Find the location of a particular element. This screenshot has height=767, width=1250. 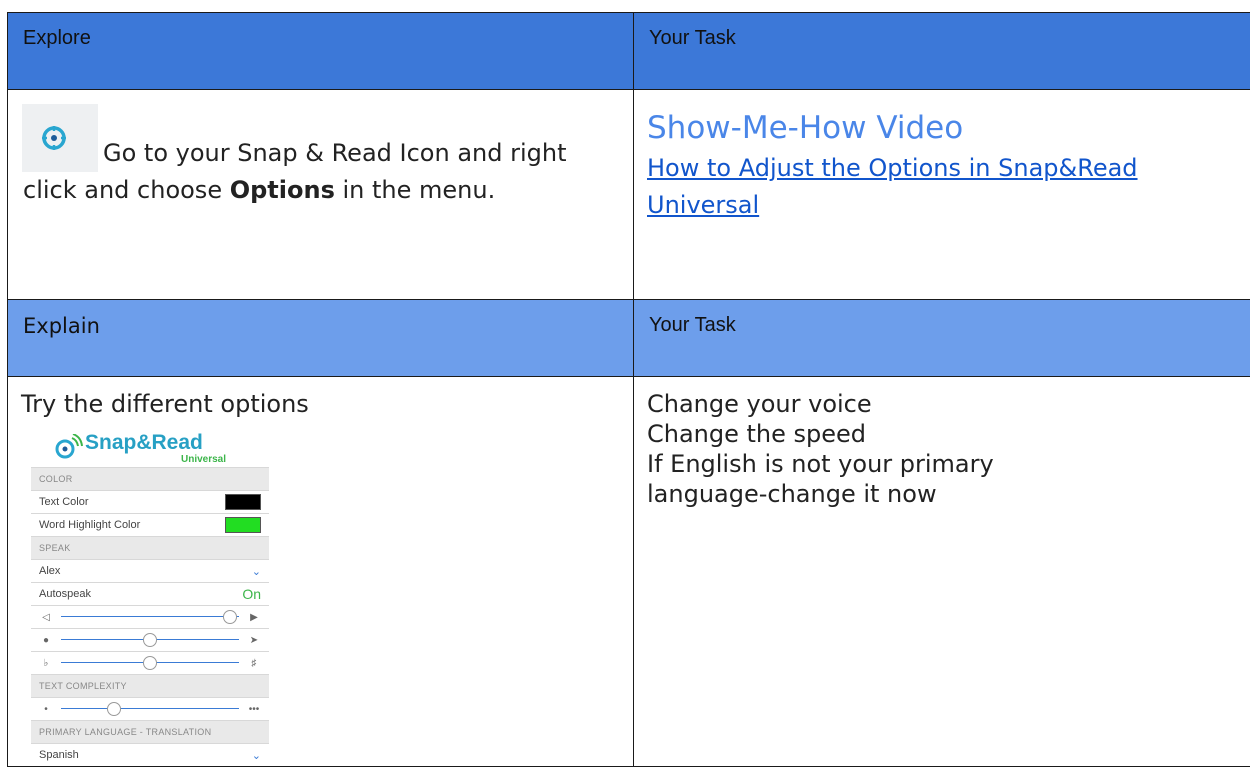

pitch-slider is located at coordinates (150, 663).